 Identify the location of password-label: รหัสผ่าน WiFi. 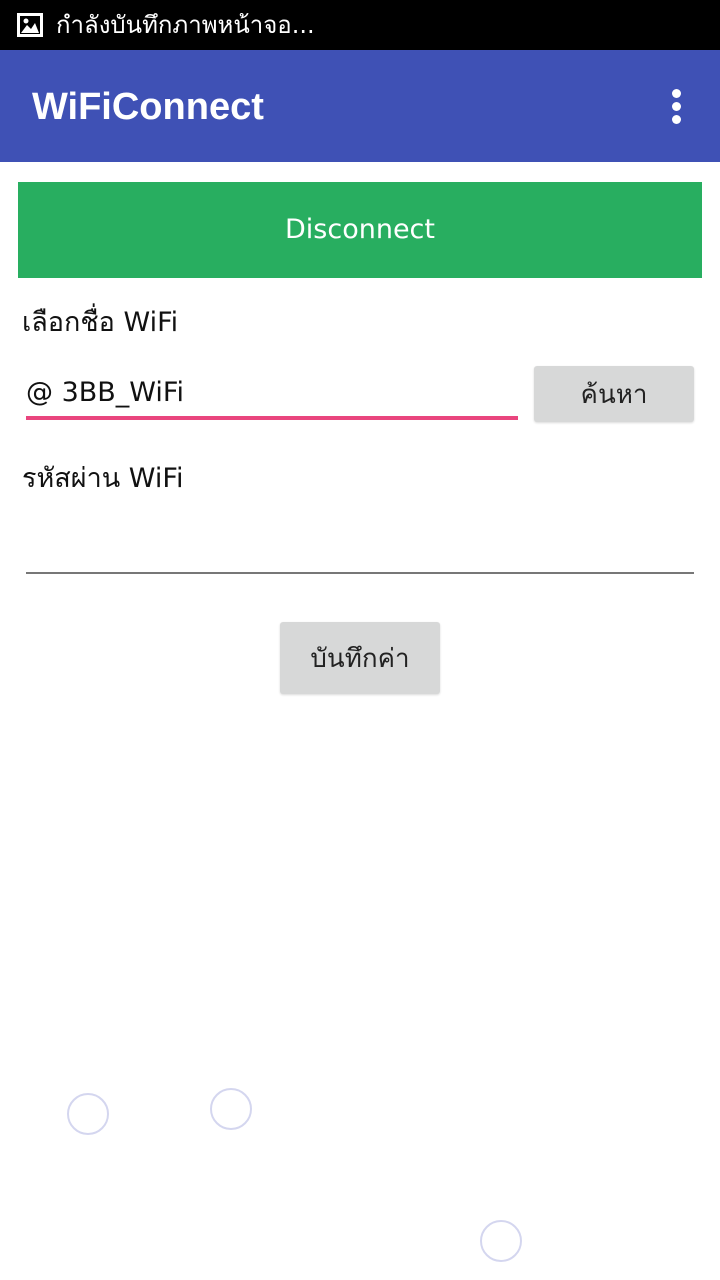
(103, 478).